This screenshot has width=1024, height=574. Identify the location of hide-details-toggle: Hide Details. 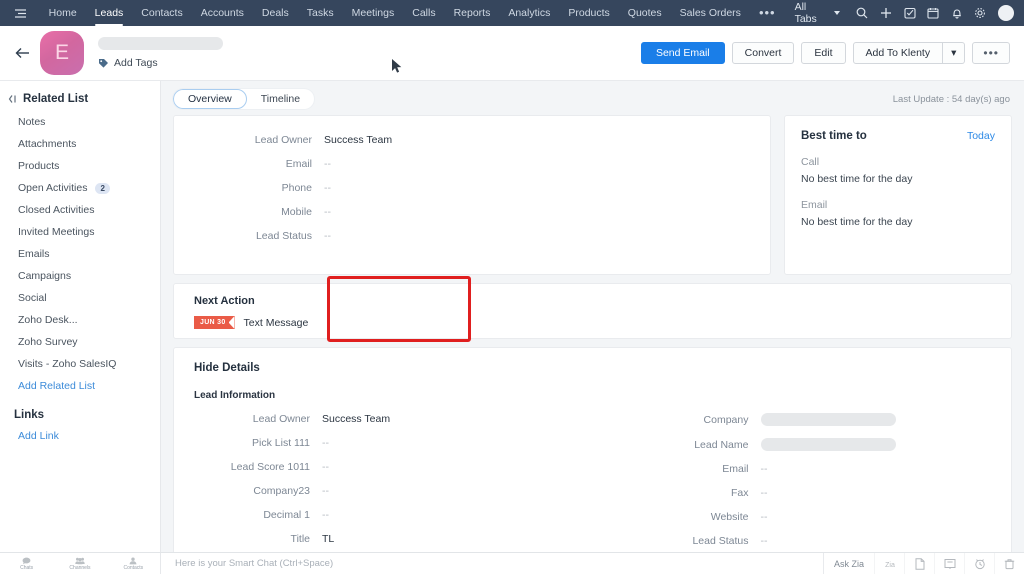
(592, 376).